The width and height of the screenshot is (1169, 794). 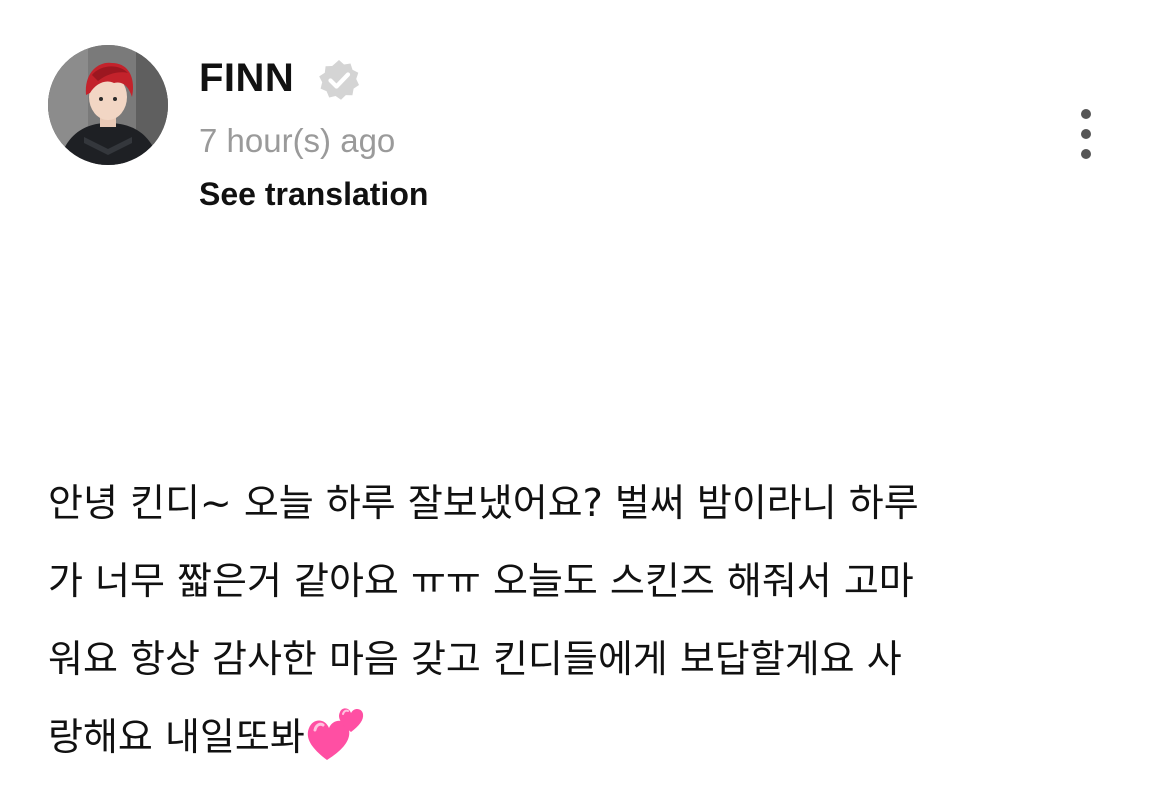 I want to click on post-body-line: 워요 항상 감사한 마음 갖고 킨디들에게 보답할게요 사, so click(x=475, y=659).